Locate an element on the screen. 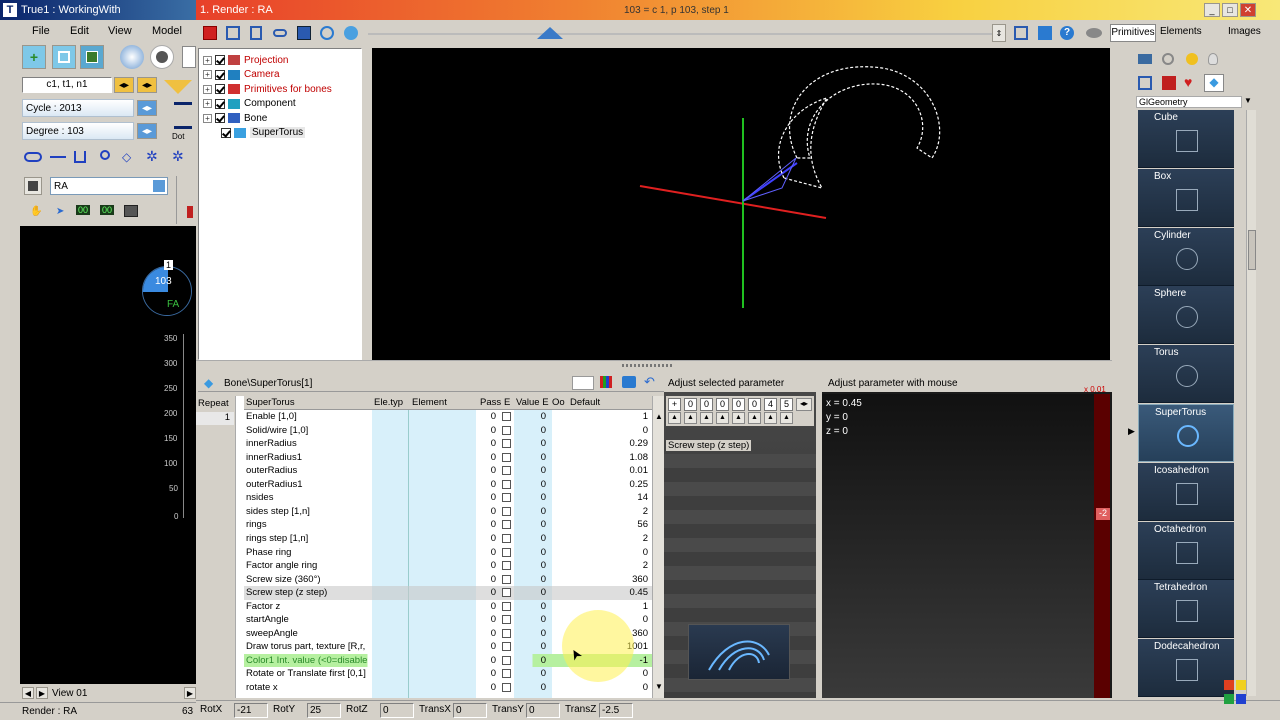 The width and height of the screenshot is (1280, 720). grid-column-header: Element is located at coordinates (429, 402).